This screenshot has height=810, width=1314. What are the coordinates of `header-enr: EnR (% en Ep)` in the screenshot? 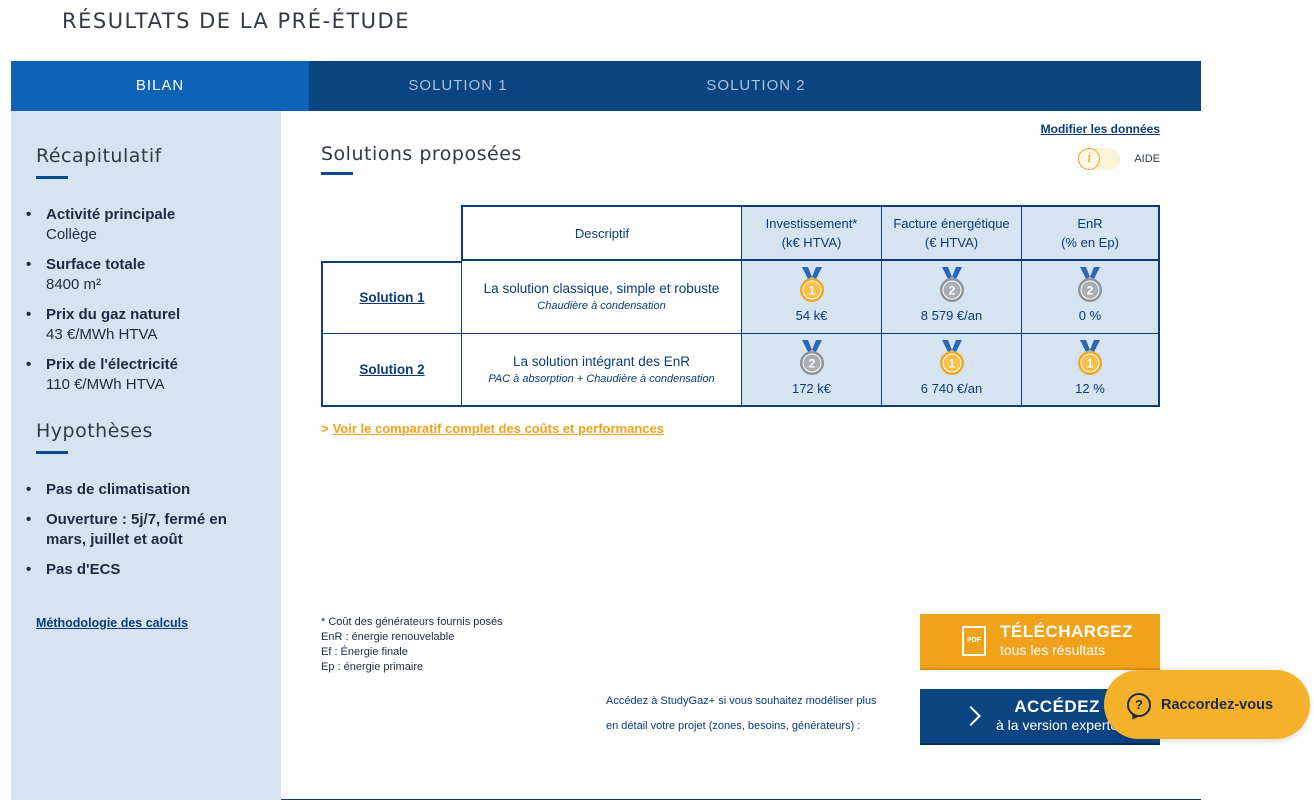 It's located at (1090, 233).